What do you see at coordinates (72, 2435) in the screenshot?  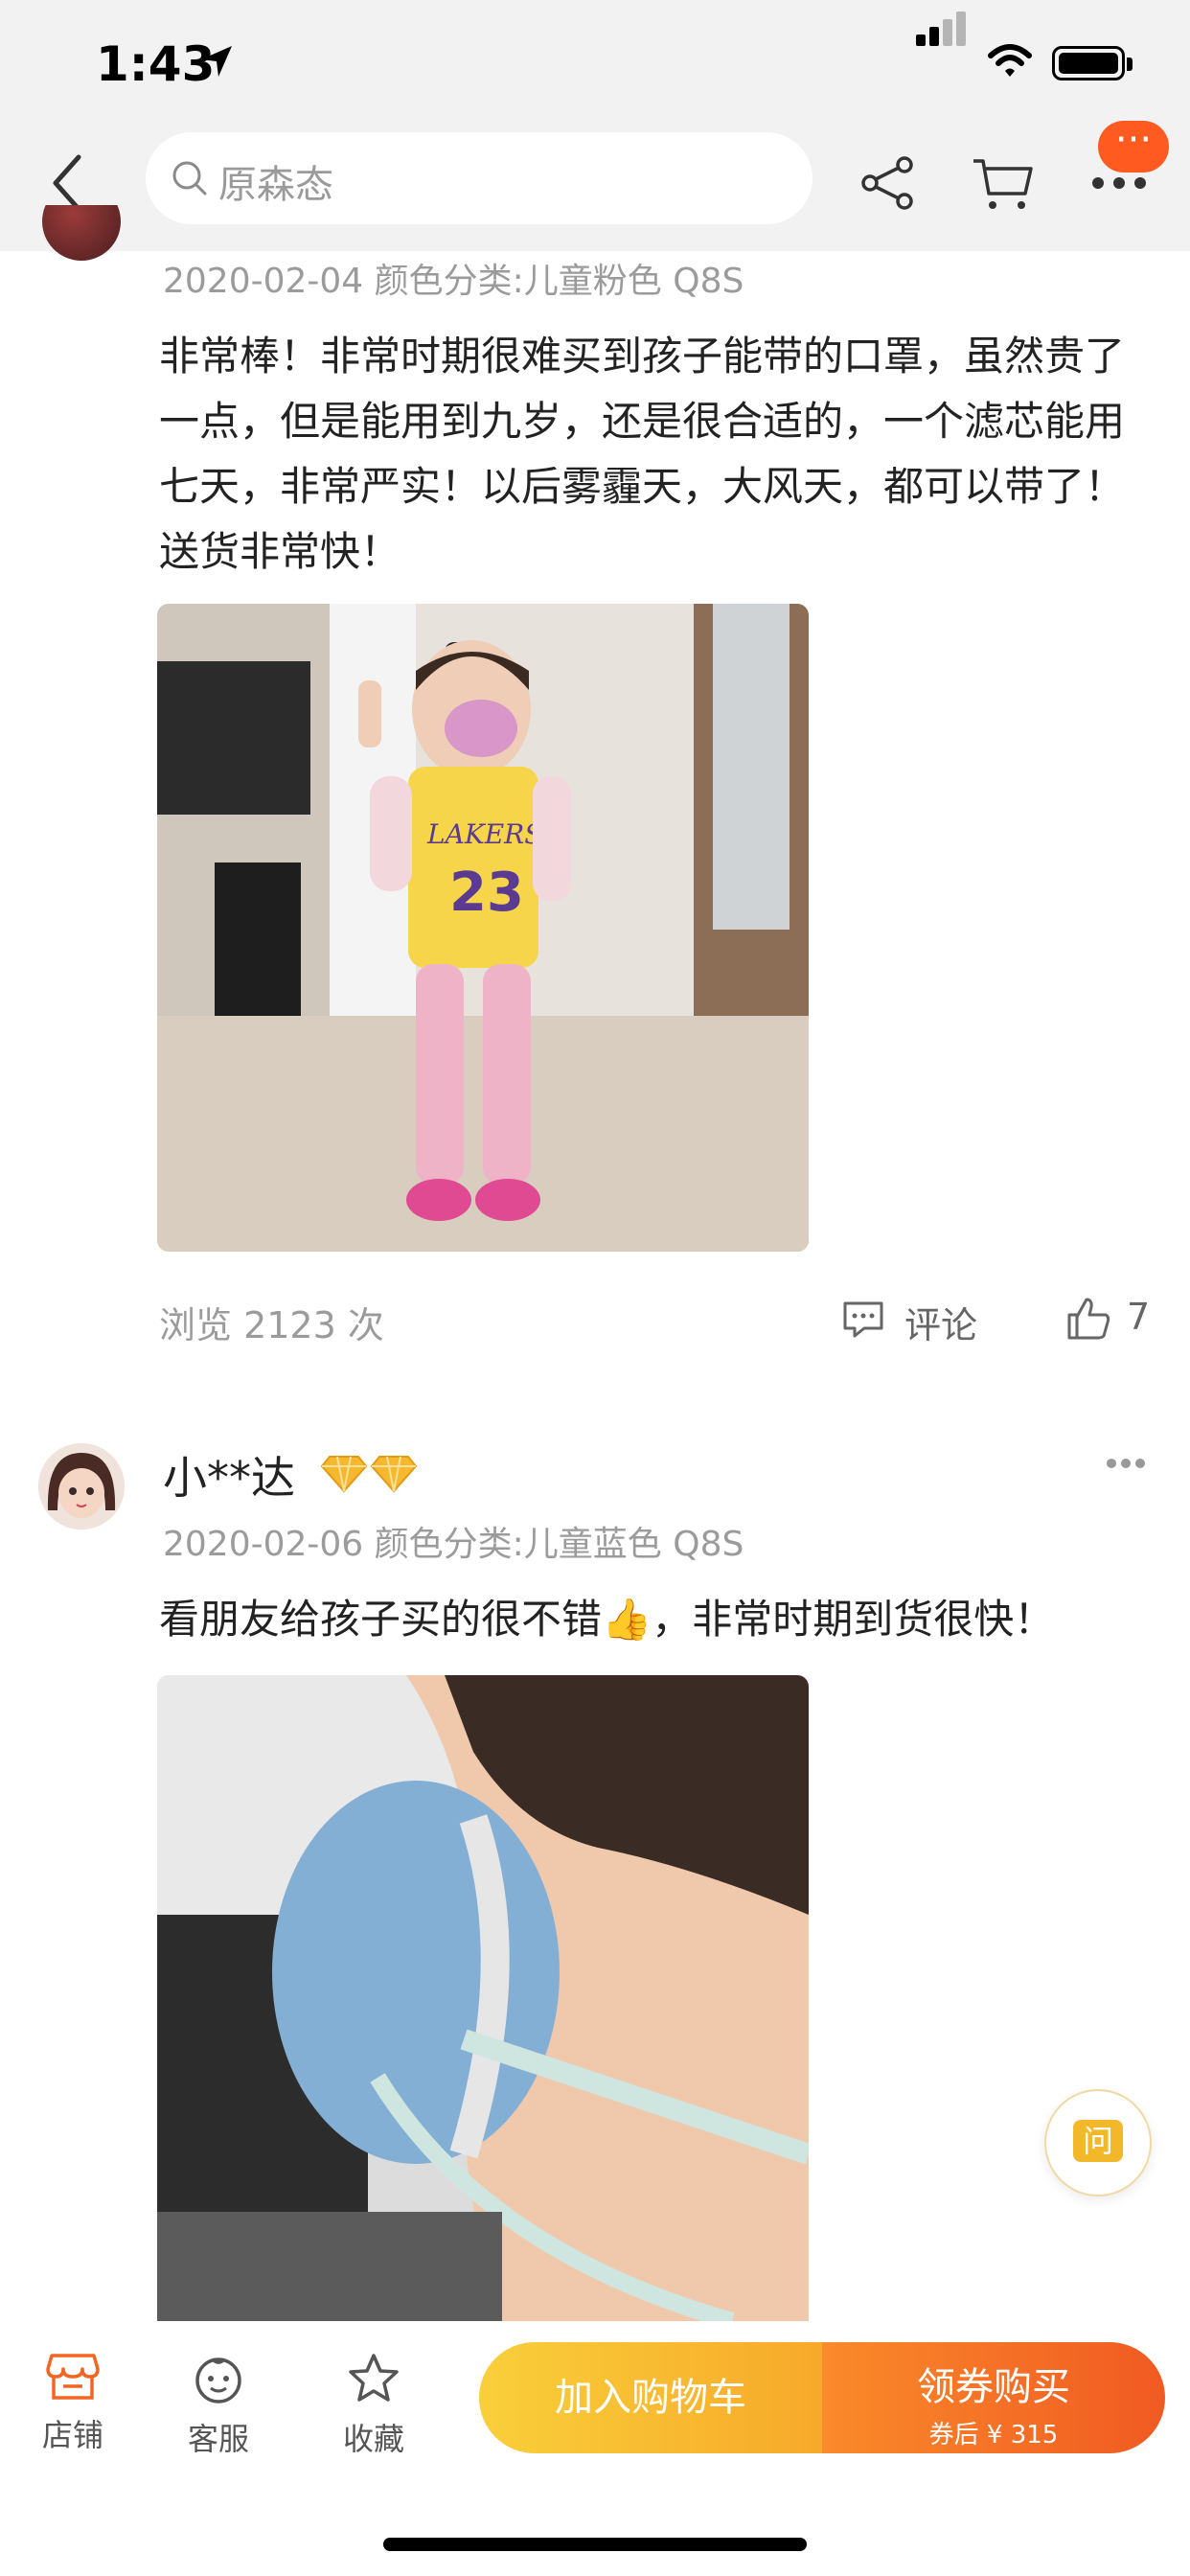 I see `tab-label: 店铺` at bounding box center [72, 2435].